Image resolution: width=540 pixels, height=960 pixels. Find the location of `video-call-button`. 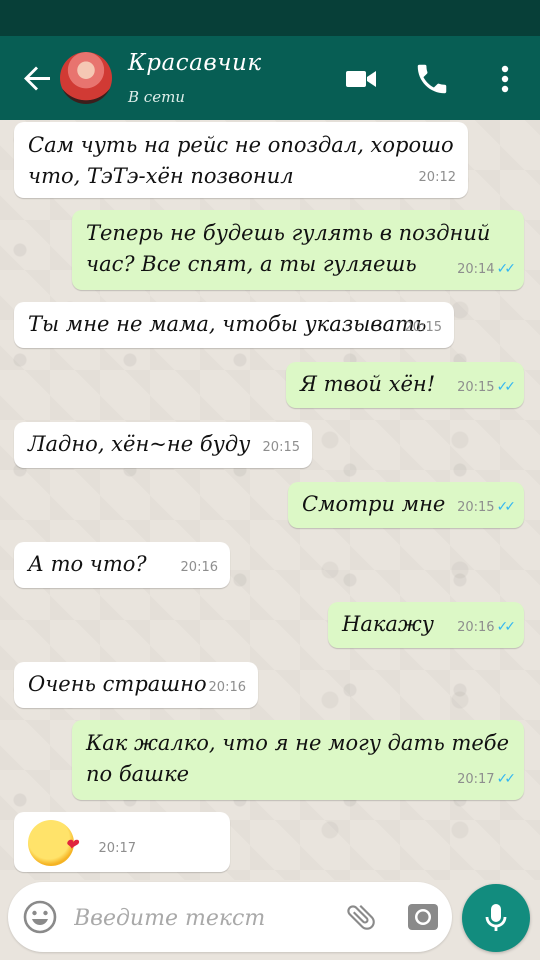

video-call-button is located at coordinates (361, 79).